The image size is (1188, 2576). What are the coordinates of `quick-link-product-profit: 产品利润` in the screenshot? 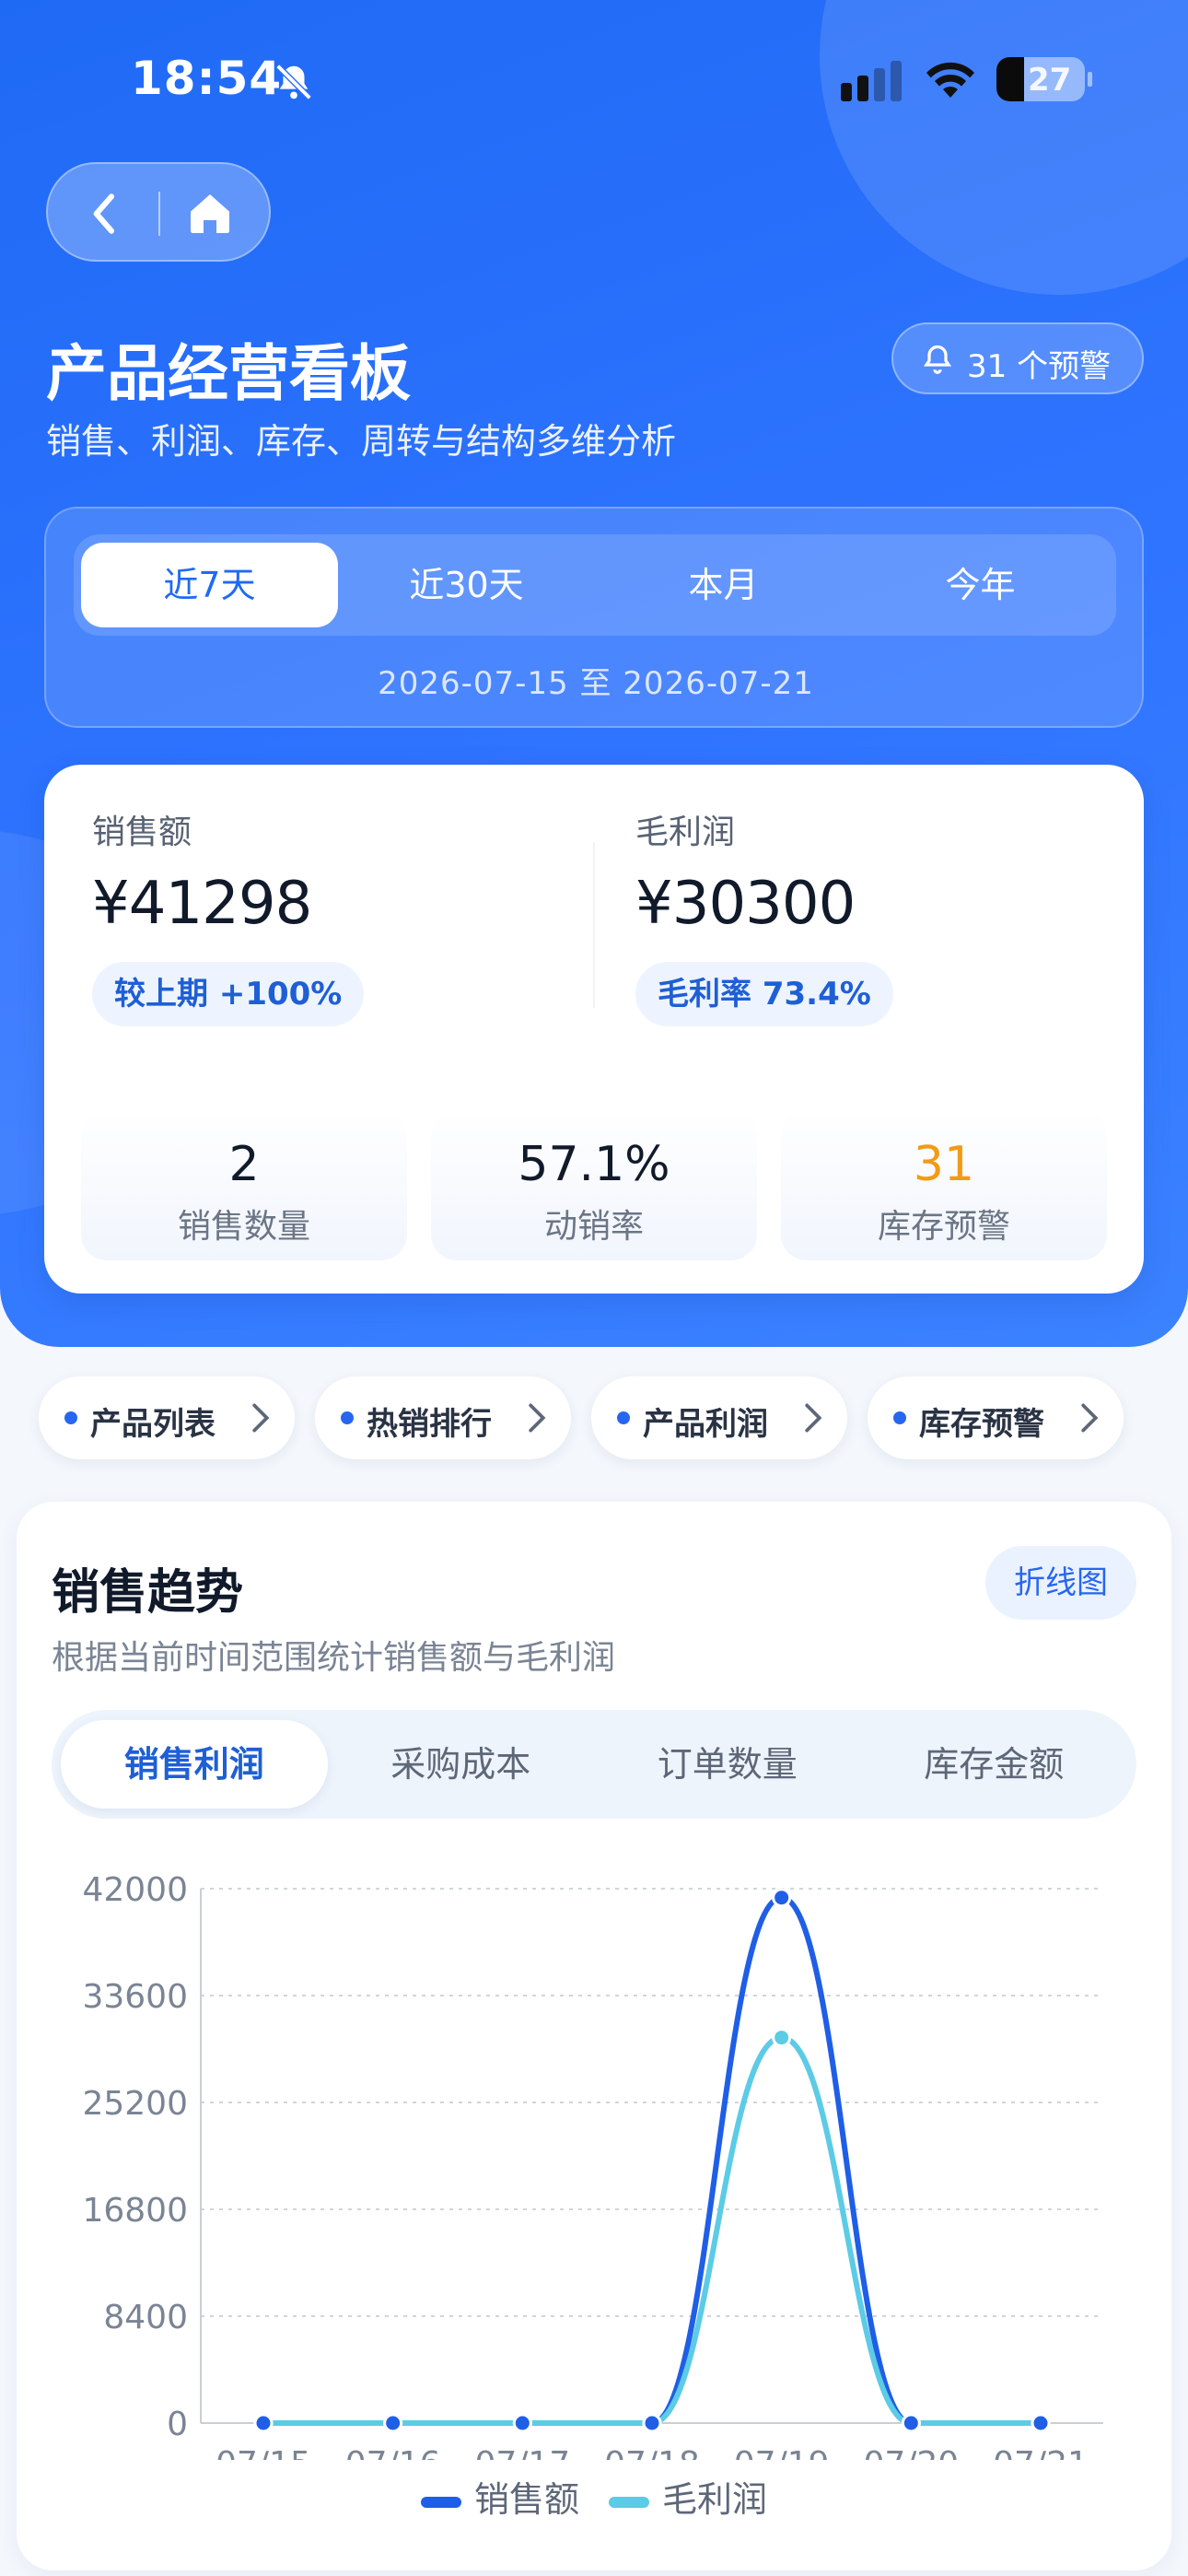 It's located at (719, 1417).